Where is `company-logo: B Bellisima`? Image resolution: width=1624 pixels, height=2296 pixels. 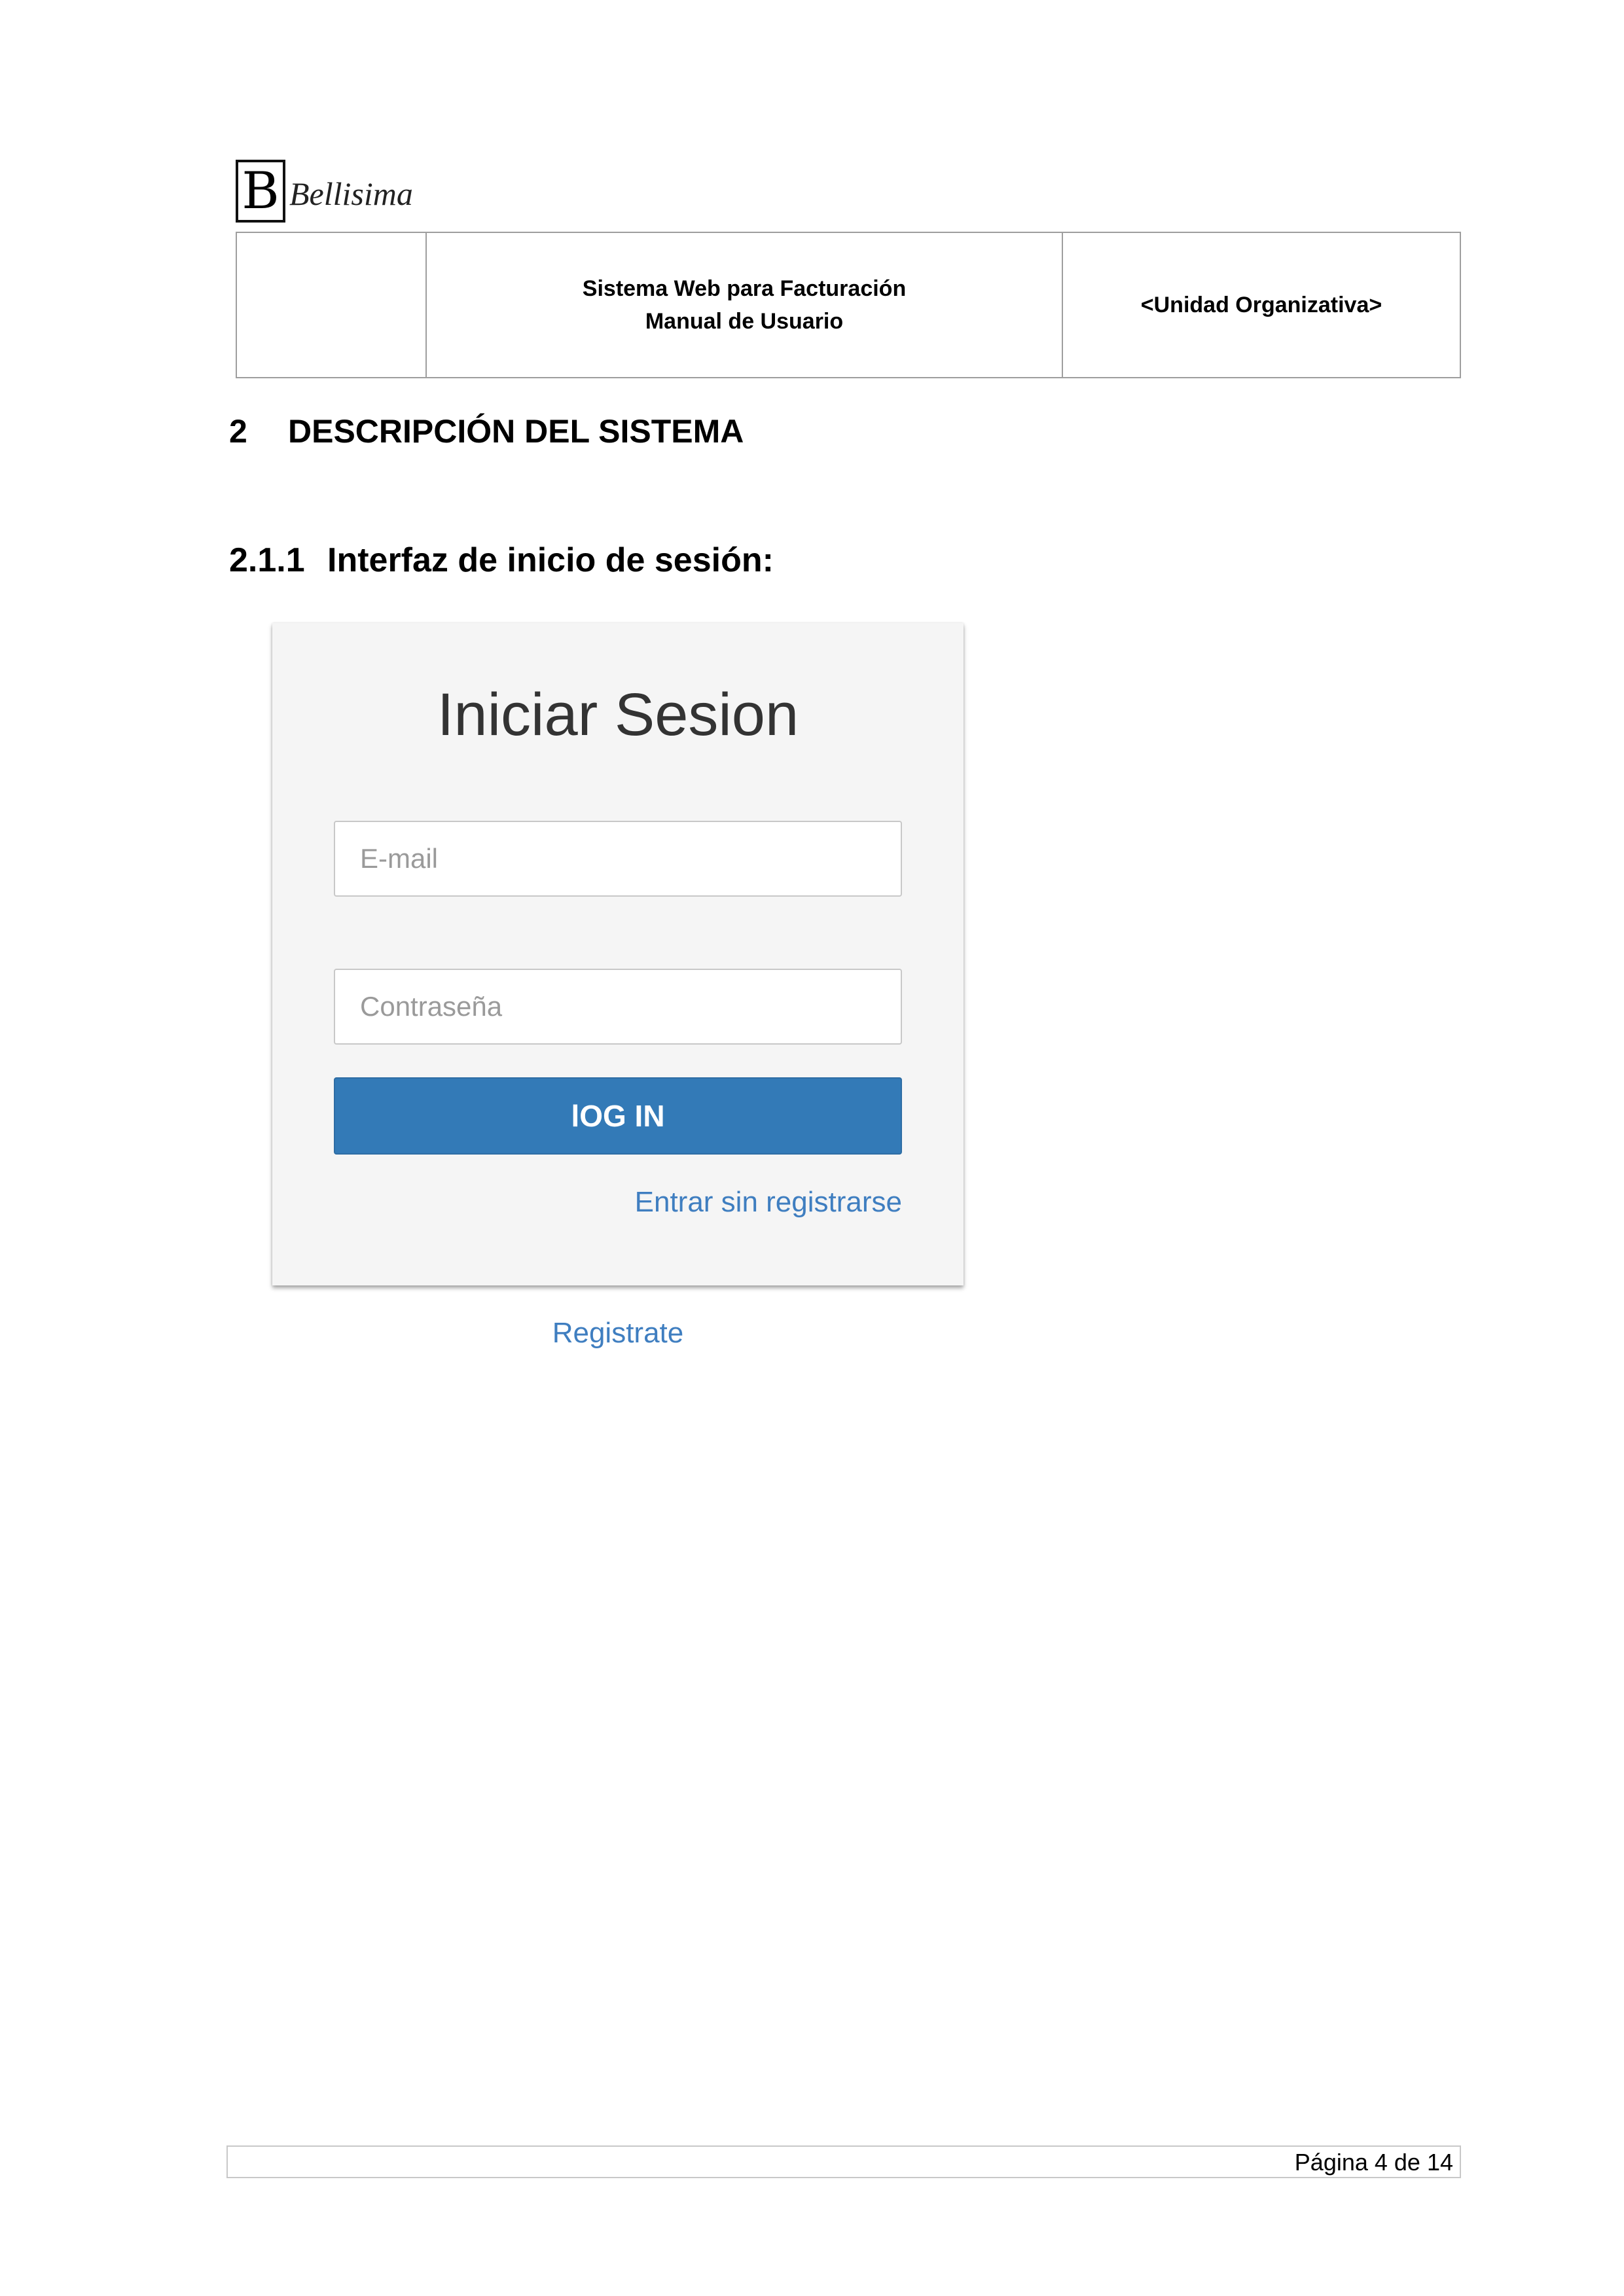 company-logo: B Bellisima is located at coordinates (324, 191).